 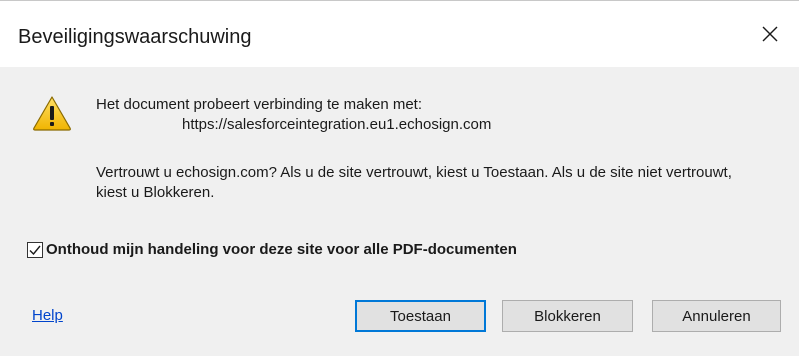 I want to click on block-button: Blokkeren, so click(x=567, y=316).